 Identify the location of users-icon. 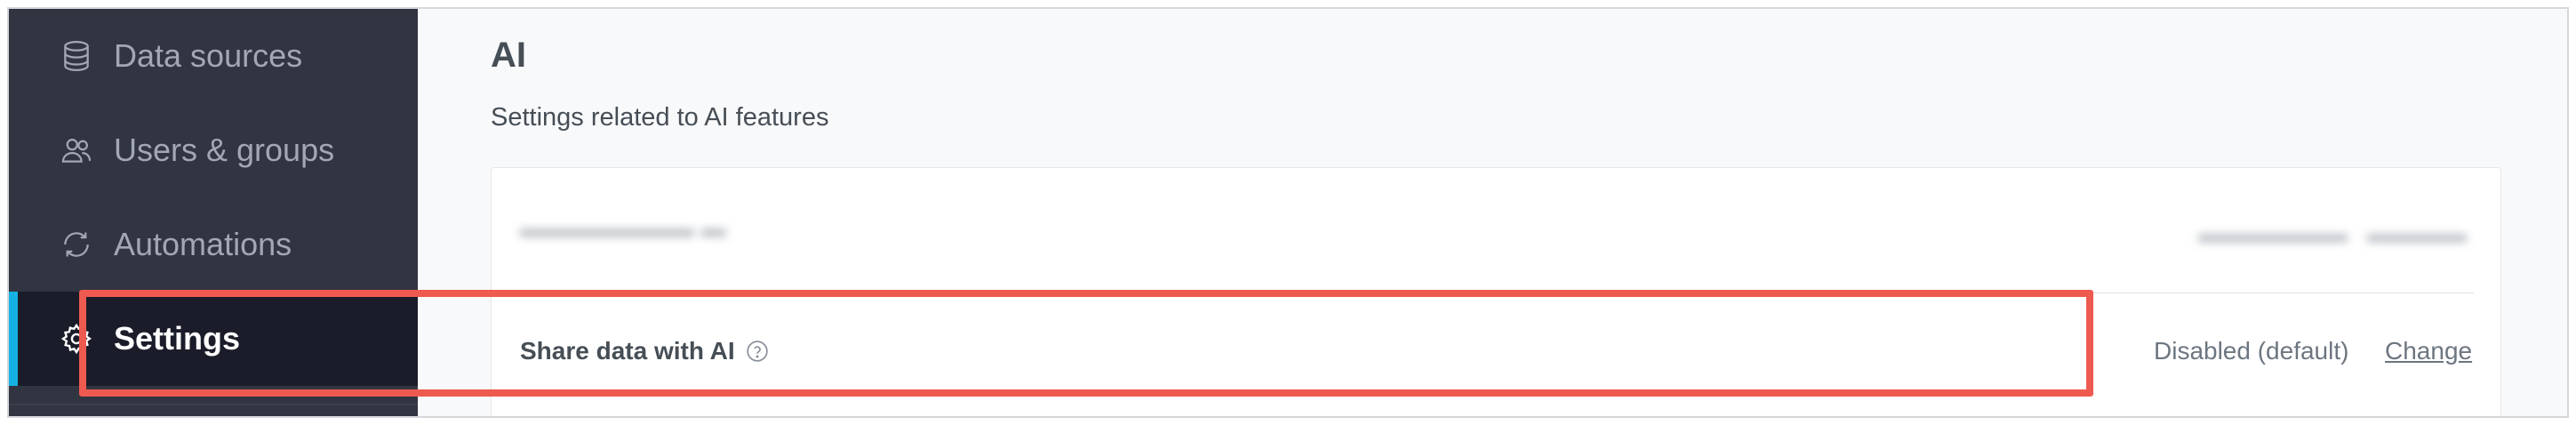
(76, 150).